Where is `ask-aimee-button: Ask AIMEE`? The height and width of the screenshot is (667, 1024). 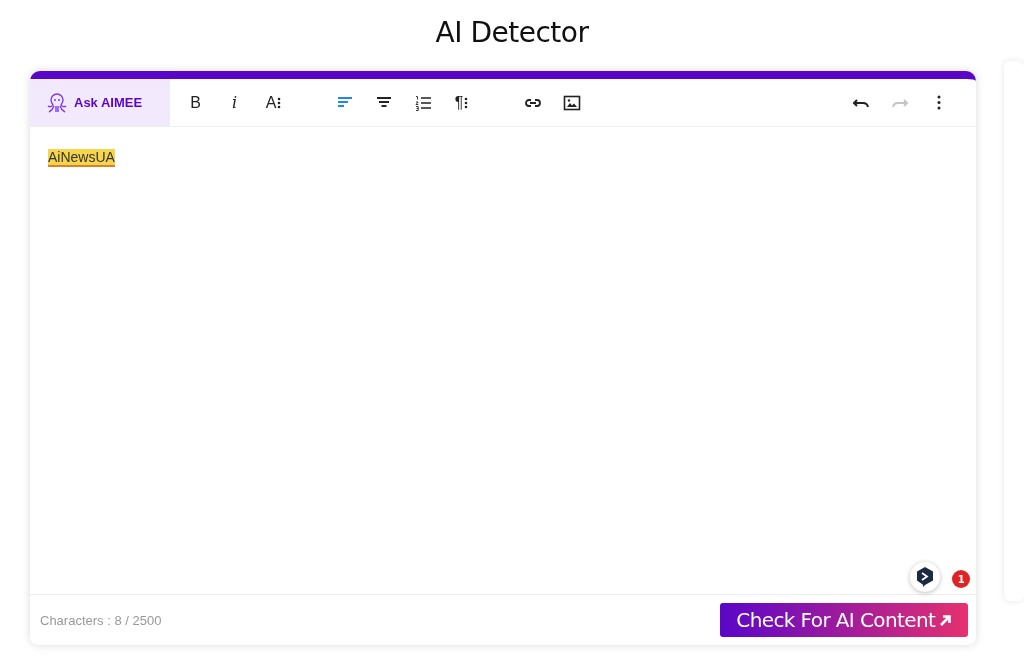
ask-aimee-button: Ask AIMEE is located at coordinates (100, 102).